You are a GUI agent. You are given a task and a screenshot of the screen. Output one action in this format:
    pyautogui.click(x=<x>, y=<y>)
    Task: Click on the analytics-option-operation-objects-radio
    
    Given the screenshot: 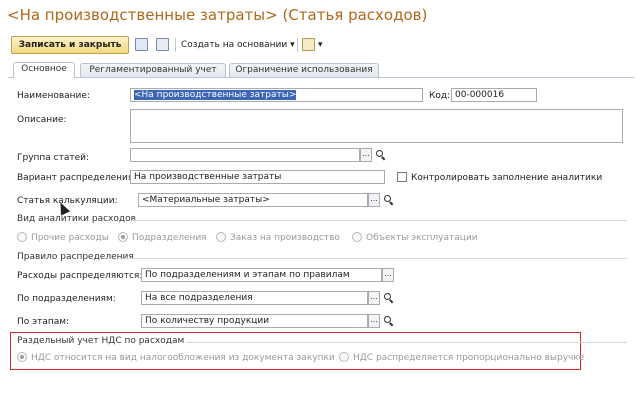 What is the action you would take?
    pyautogui.click(x=357, y=237)
    